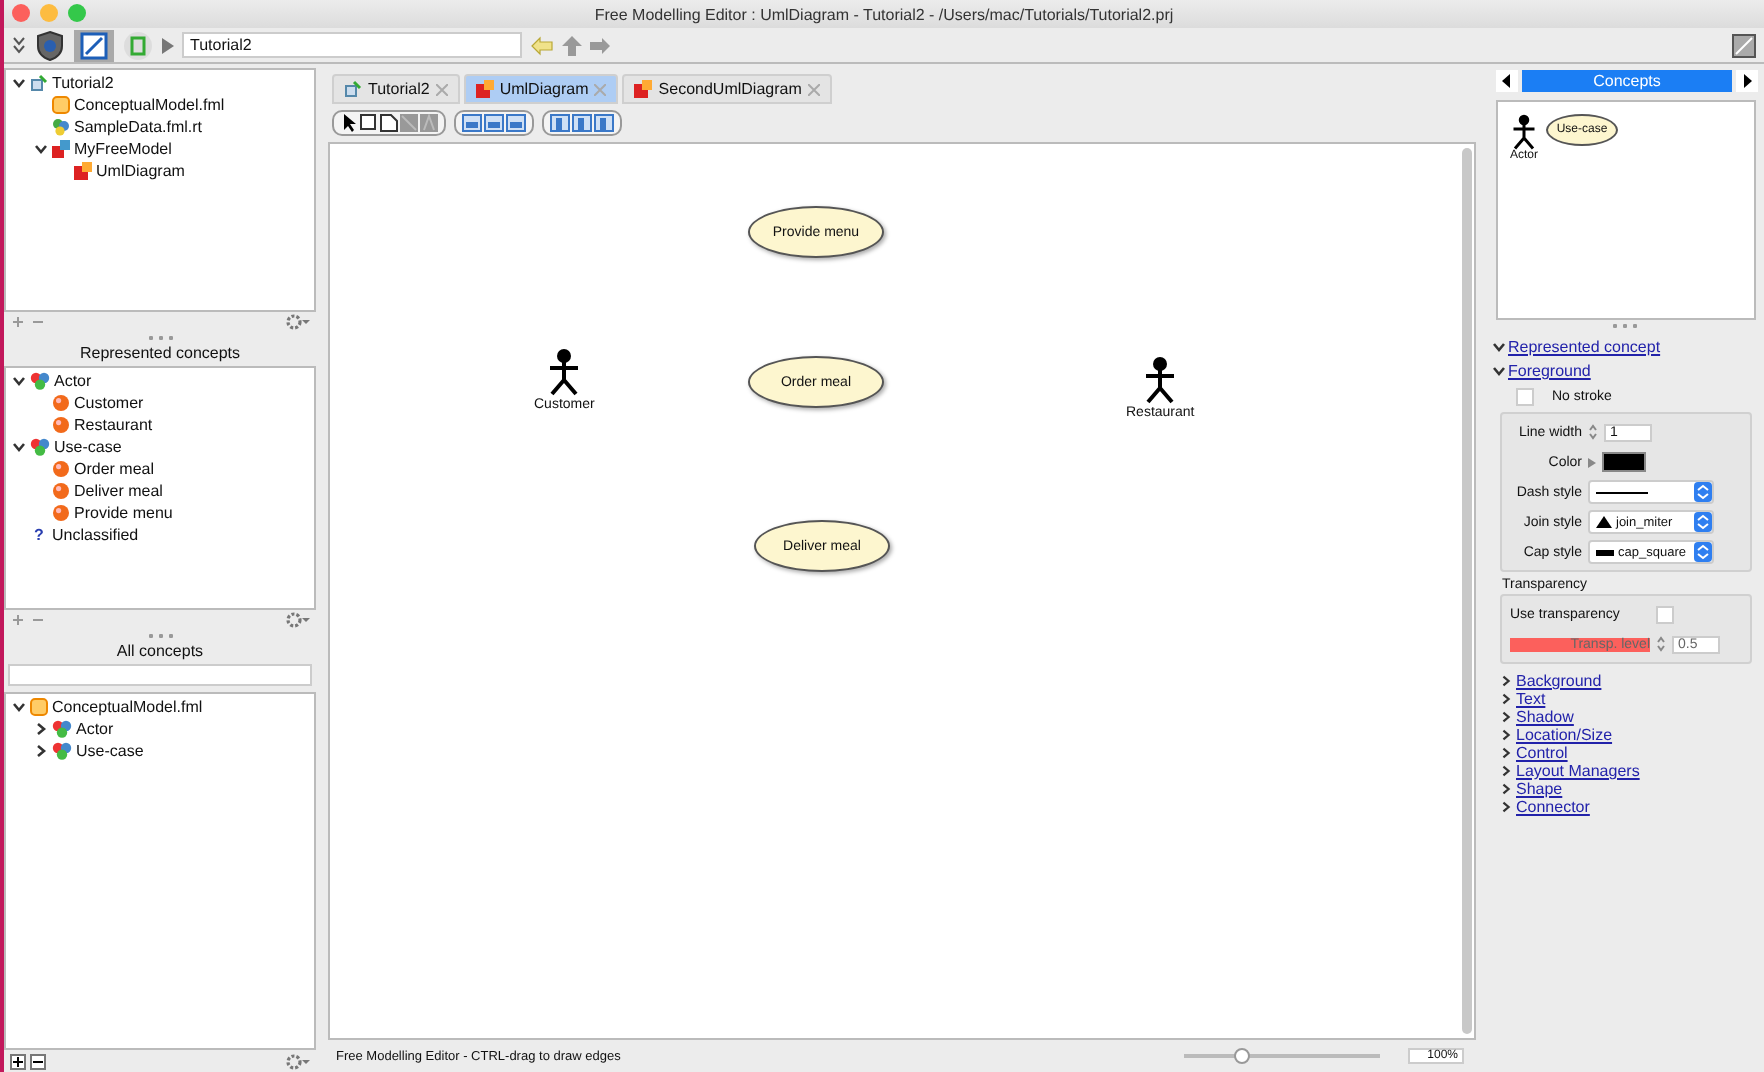 The image size is (1764, 1072). I want to click on tree-item: Restaurant, so click(113, 424).